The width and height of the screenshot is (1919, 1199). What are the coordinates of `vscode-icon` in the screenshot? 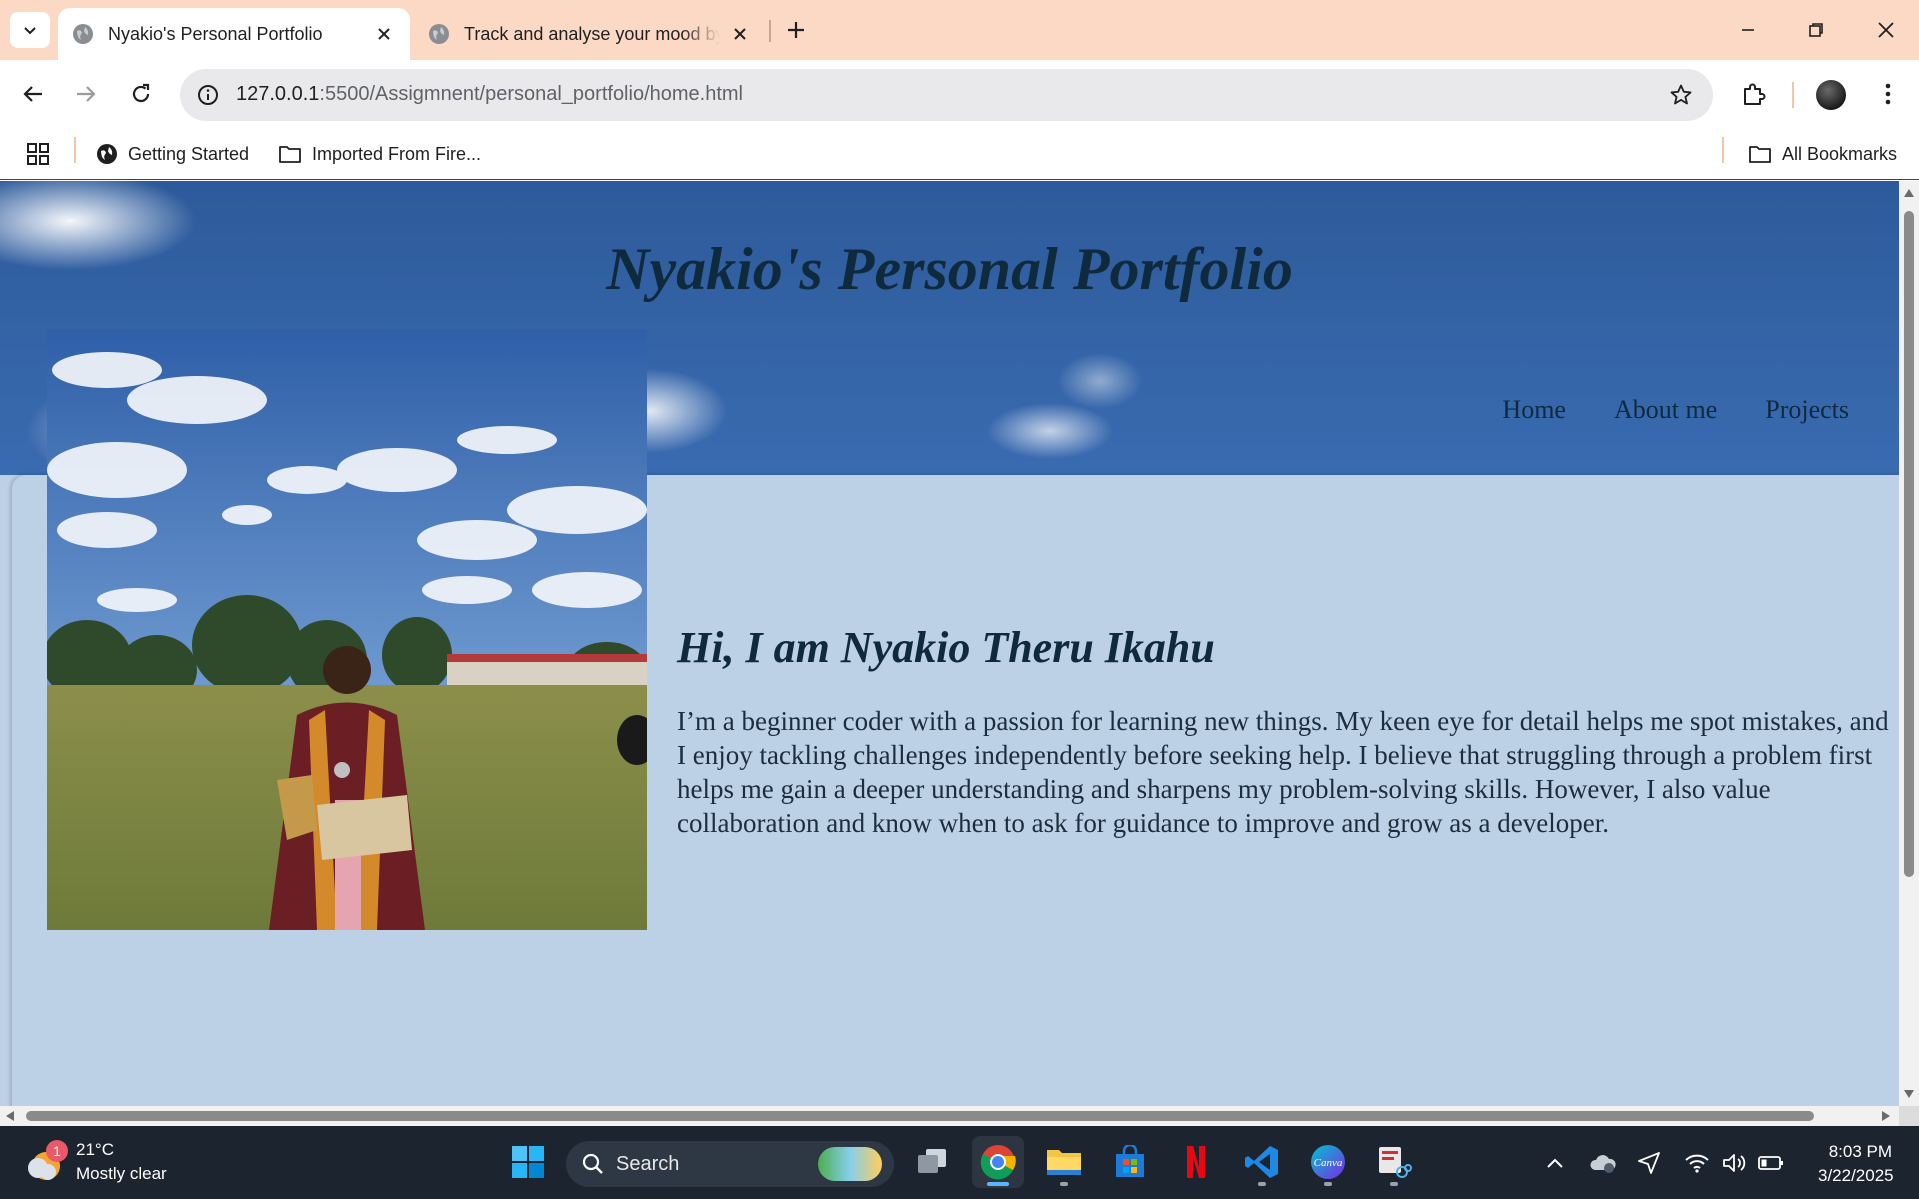 It's located at (1261, 1162).